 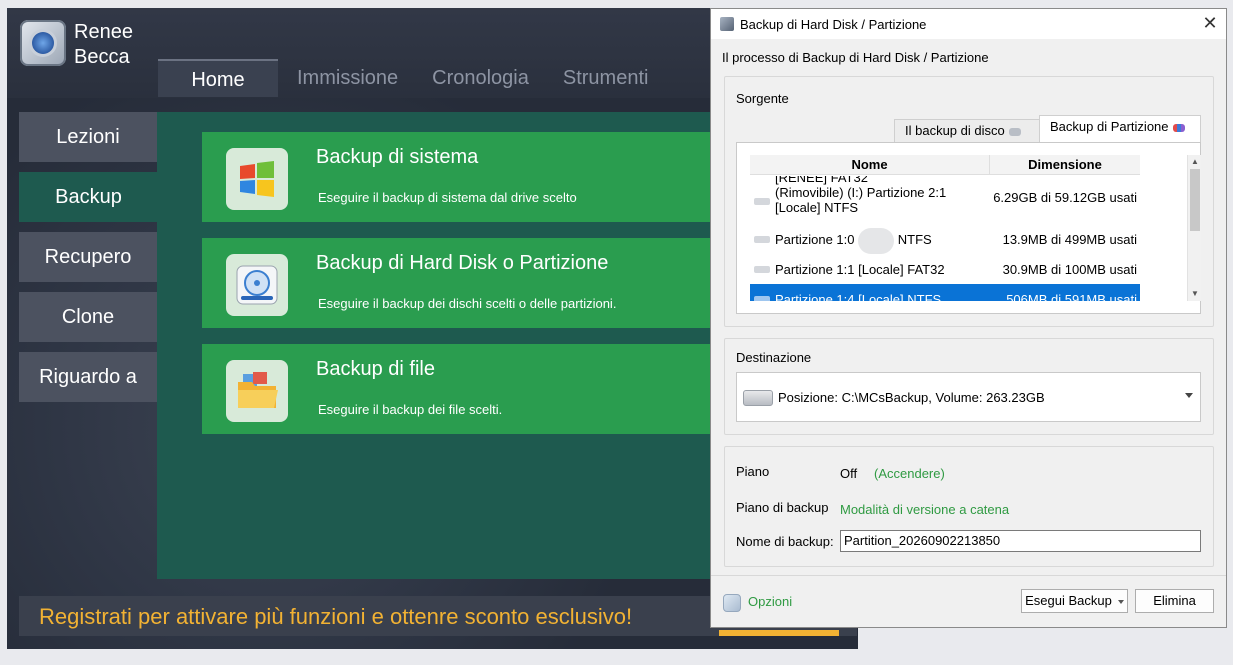 What do you see at coordinates (1210, 23) in the screenshot?
I see `close-icon: ✕` at bounding box center [1210, 23].